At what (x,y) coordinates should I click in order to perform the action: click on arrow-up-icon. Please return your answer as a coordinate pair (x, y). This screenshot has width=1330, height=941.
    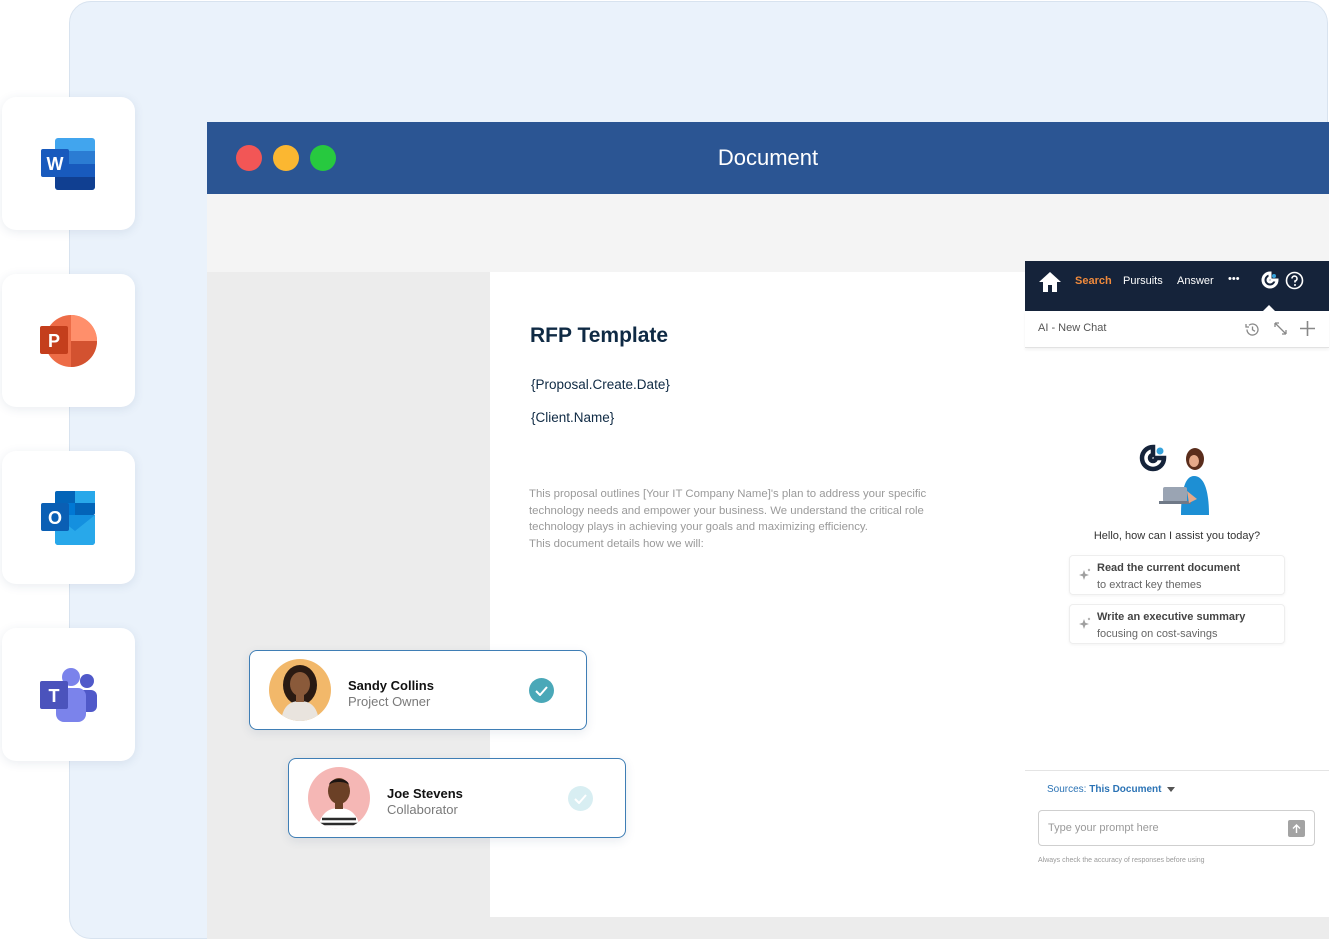
    Looking at the image, I should click on (1296, 828).